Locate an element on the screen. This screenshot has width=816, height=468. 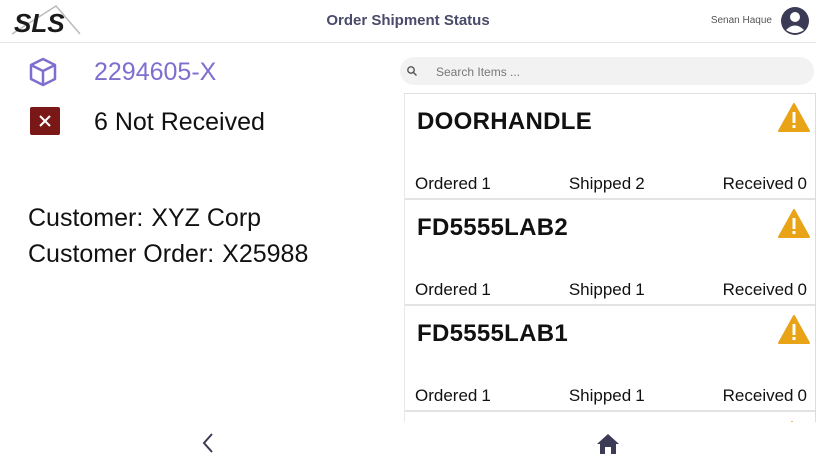
customer-order-value: X25988 is located at coordinates (265, 254).